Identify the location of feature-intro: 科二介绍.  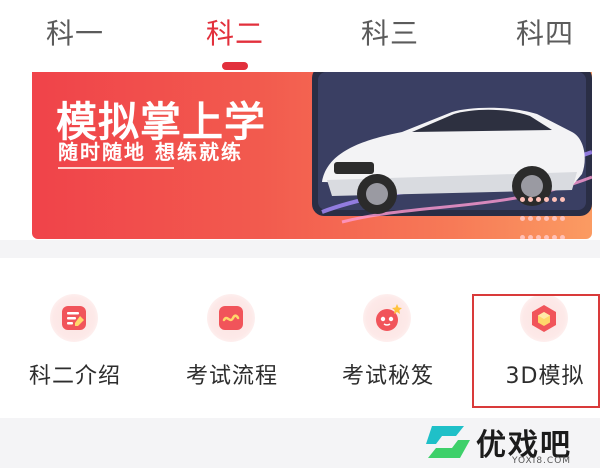
(75, 338).